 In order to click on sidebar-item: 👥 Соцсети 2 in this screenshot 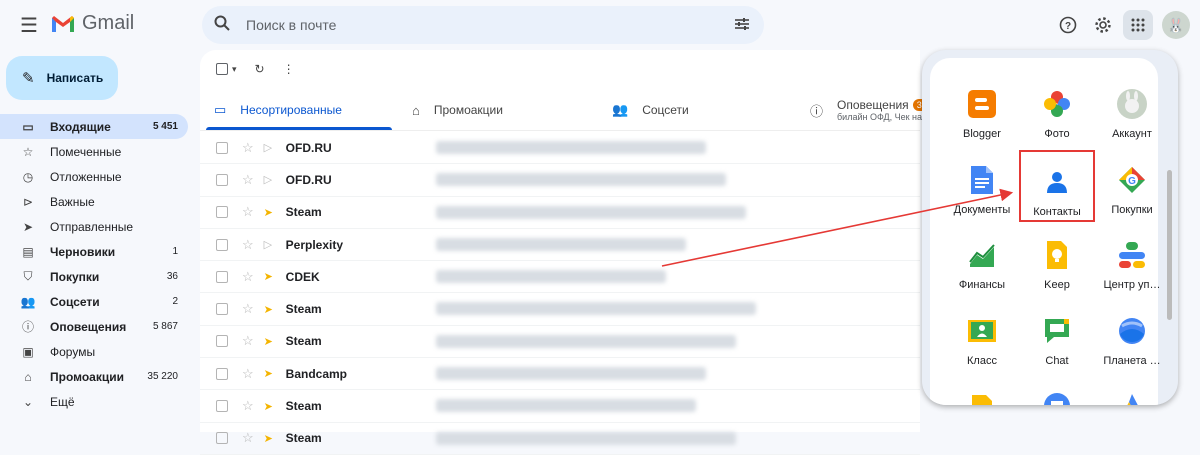, I will do `click(94, 301)`.